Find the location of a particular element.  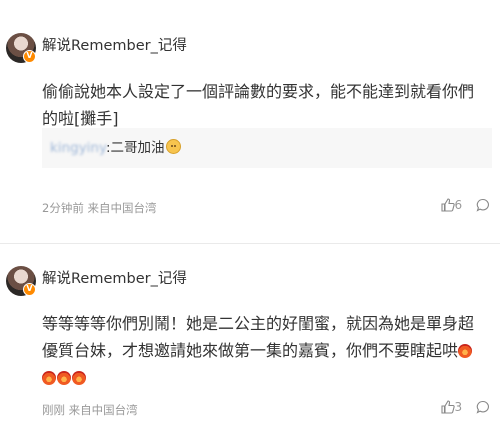

comment-text: 偷偷說她本人設定了一個評論數的要求，能不能達到就看你們的啦[攤手] is located at coordinates (258, 105).